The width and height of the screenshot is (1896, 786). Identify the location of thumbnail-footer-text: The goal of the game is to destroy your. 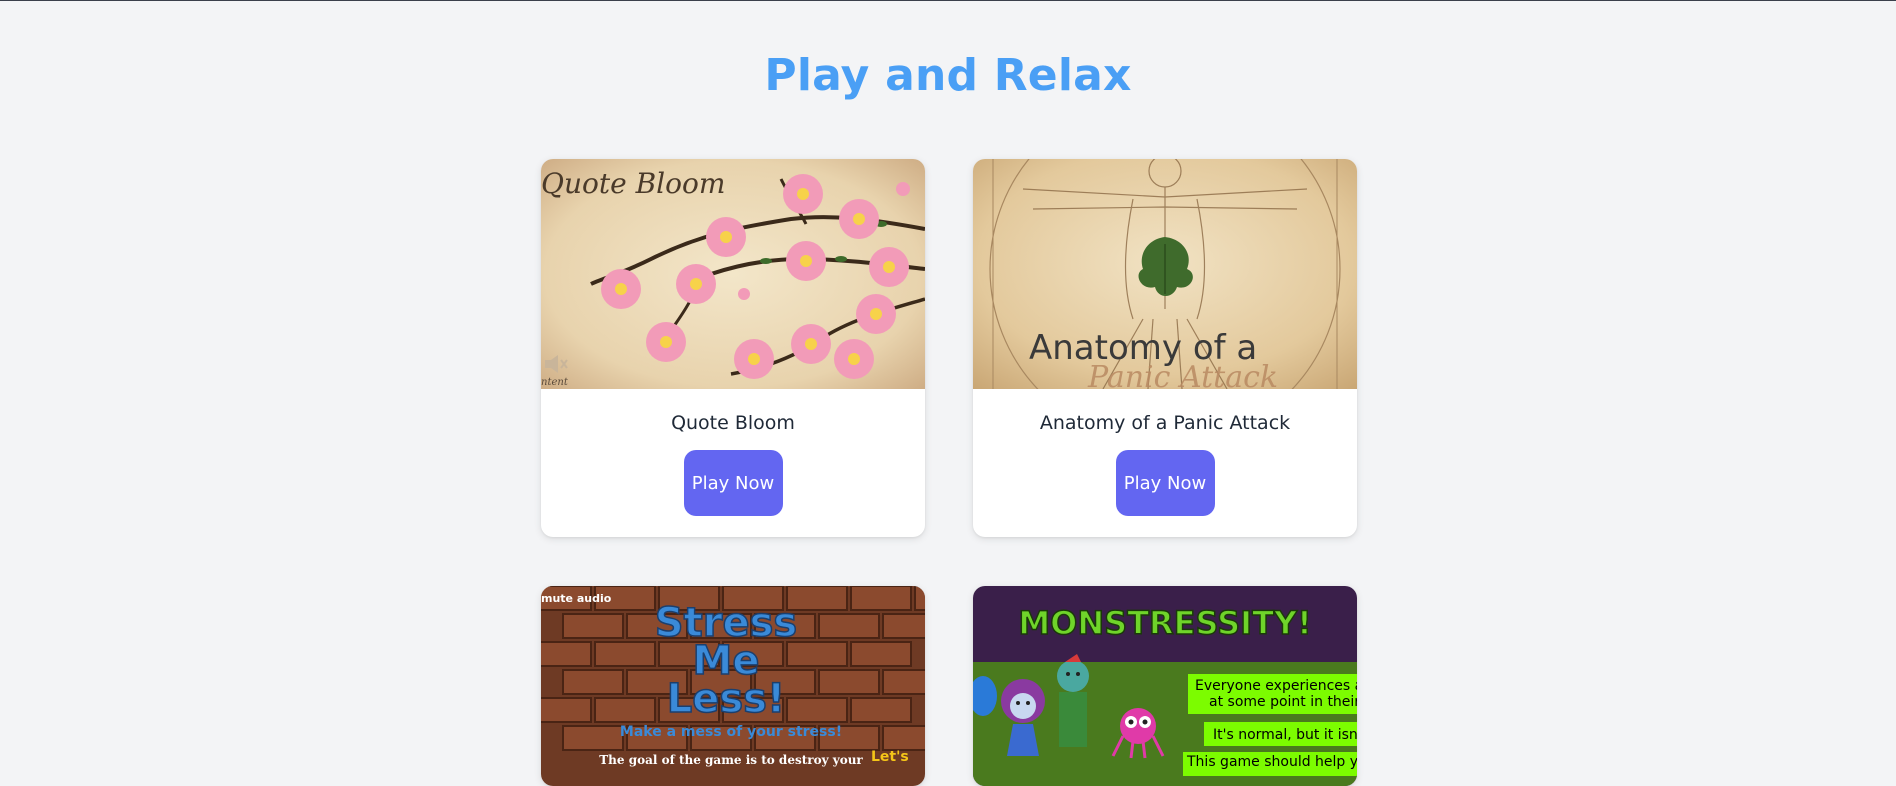
(731, 760).